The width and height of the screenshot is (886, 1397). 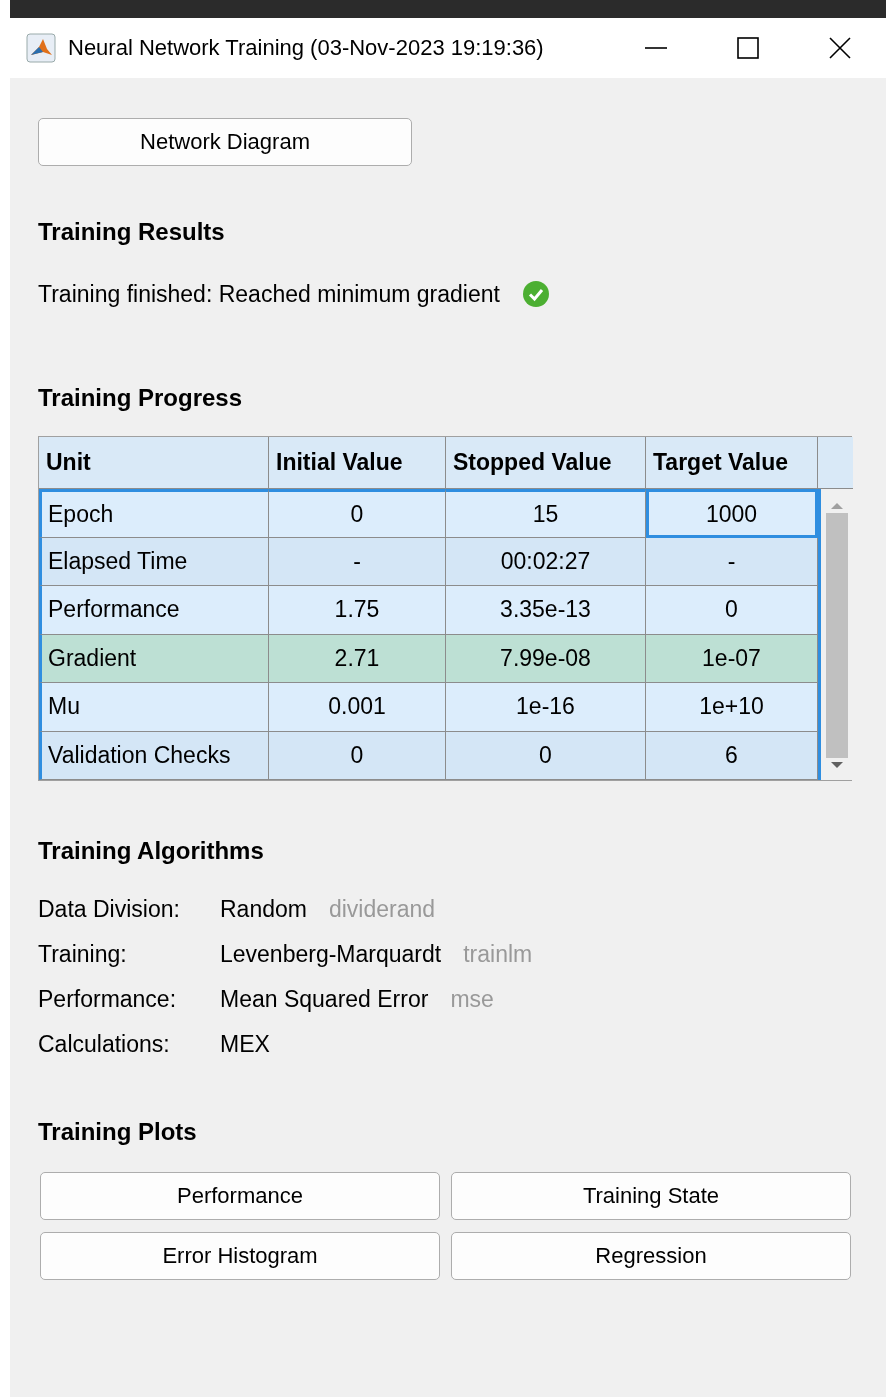 What do you see at coordinates (546, 463) in the screenshot?
I see `column-header: Stopped Value` at bounding box center [546, 463].